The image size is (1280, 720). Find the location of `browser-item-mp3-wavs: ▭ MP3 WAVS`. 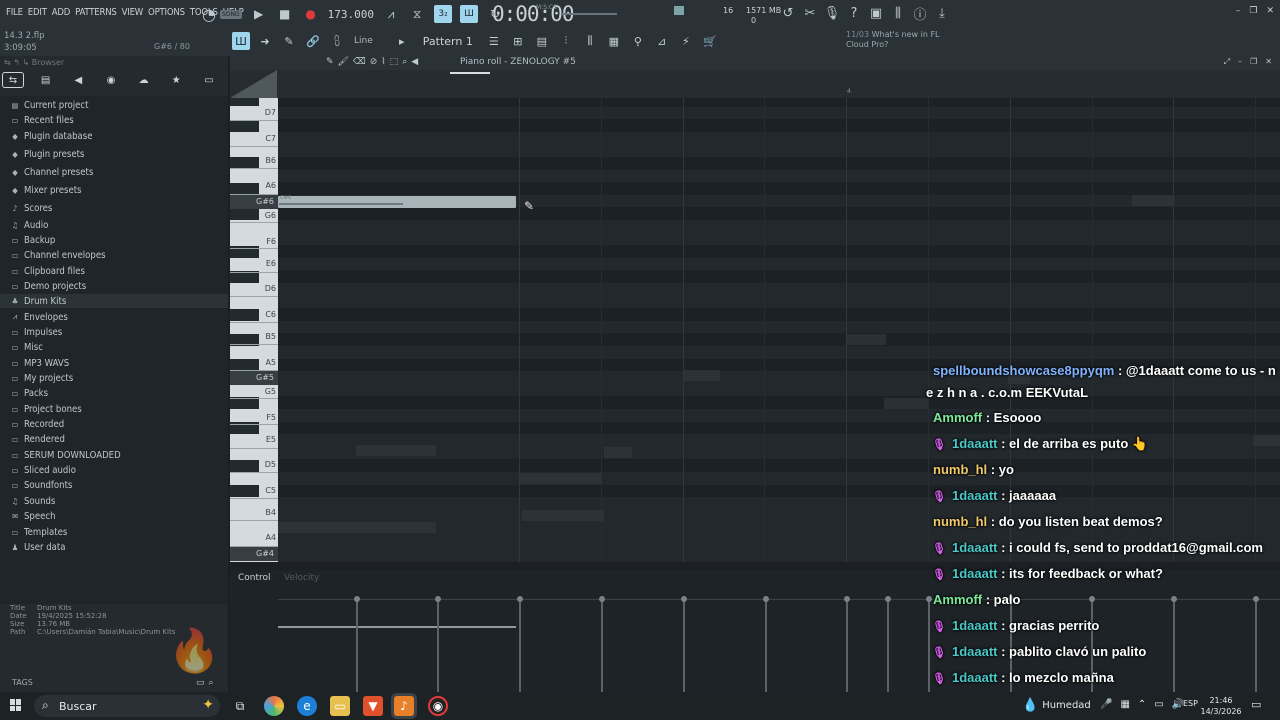

browser-item-mp3-wavs: ▭ MP3 WAVS is located at coordinates (40, 363).